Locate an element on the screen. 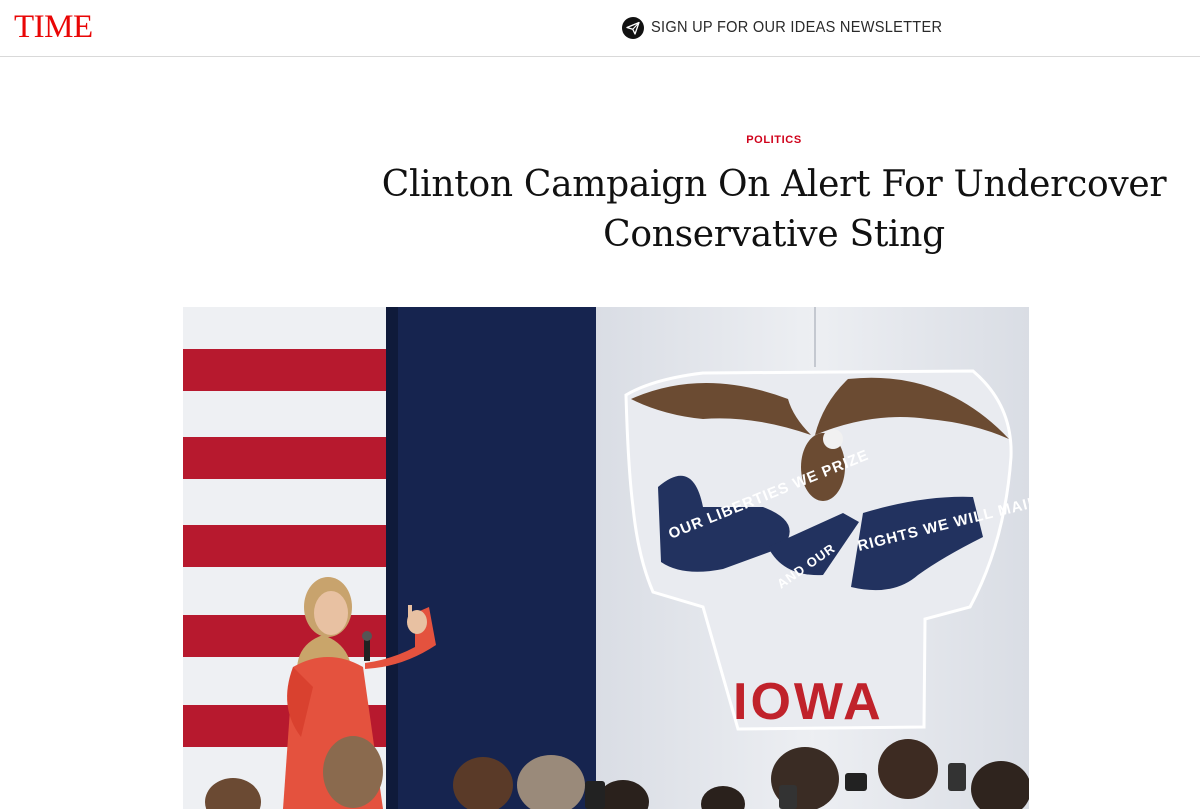 The height and width of the screenshot is (809, 1200). iowa-state-text: IOWA is located at coordinates (808, 702).